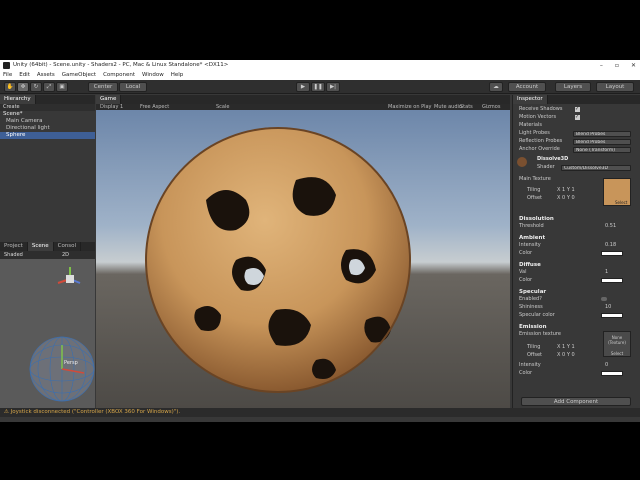 This screenshot has width=640, height=480. Describe the element at coordinates (568, 355) in the screenshot. I see `emission-offset-y-label: Y` at that location.